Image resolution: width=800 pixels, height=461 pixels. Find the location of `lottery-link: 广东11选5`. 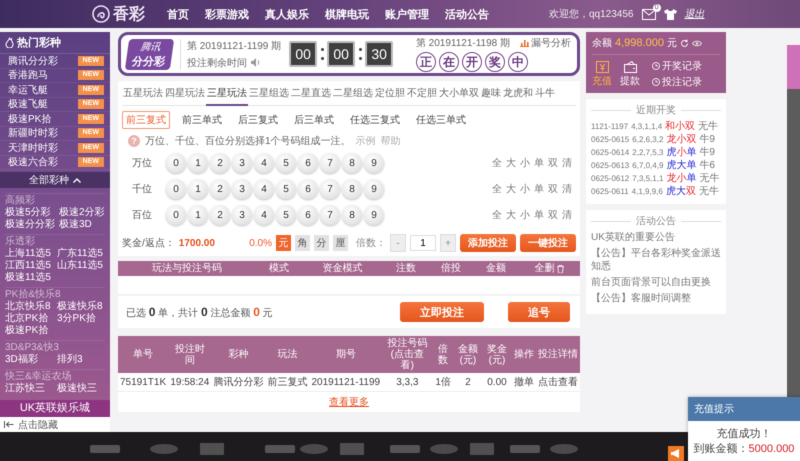

lottery-link: 广东11选5 is located at coordinates (81, 254).